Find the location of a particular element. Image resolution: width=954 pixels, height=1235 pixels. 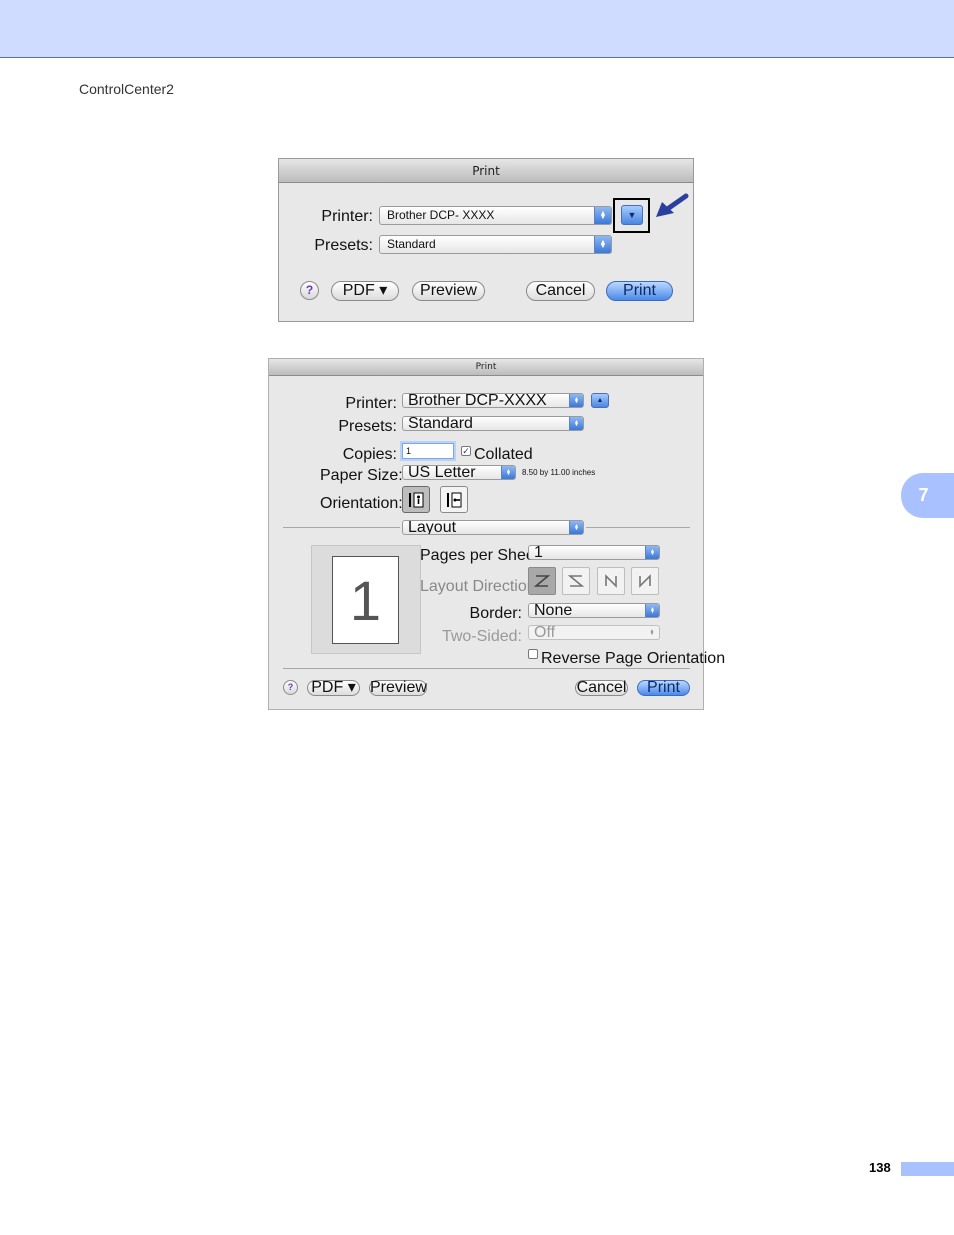

chapter-tab: 7 is located at coordinates (927, 495).